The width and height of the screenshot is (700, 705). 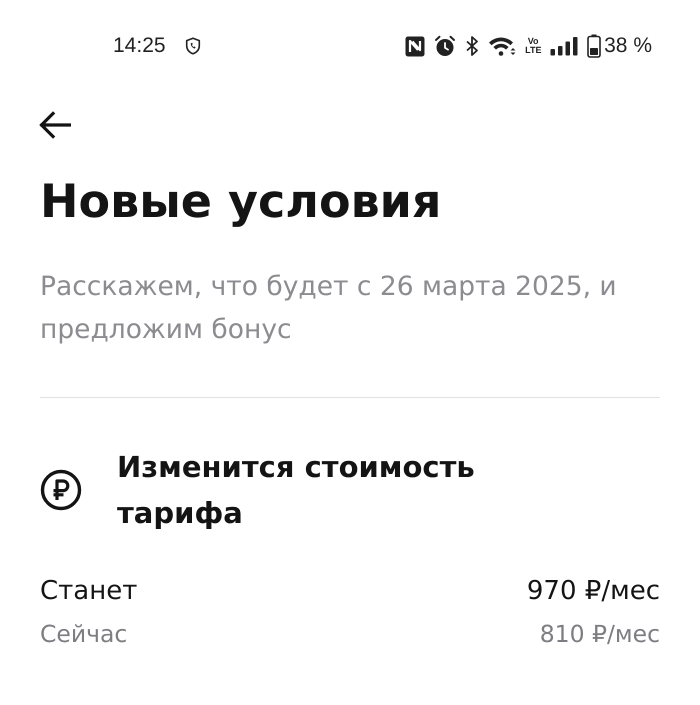 What do you see at coordinates (628, 46) in the screenshot?
I see `battery-percent: 38 %` at bounding box center [628, 46].